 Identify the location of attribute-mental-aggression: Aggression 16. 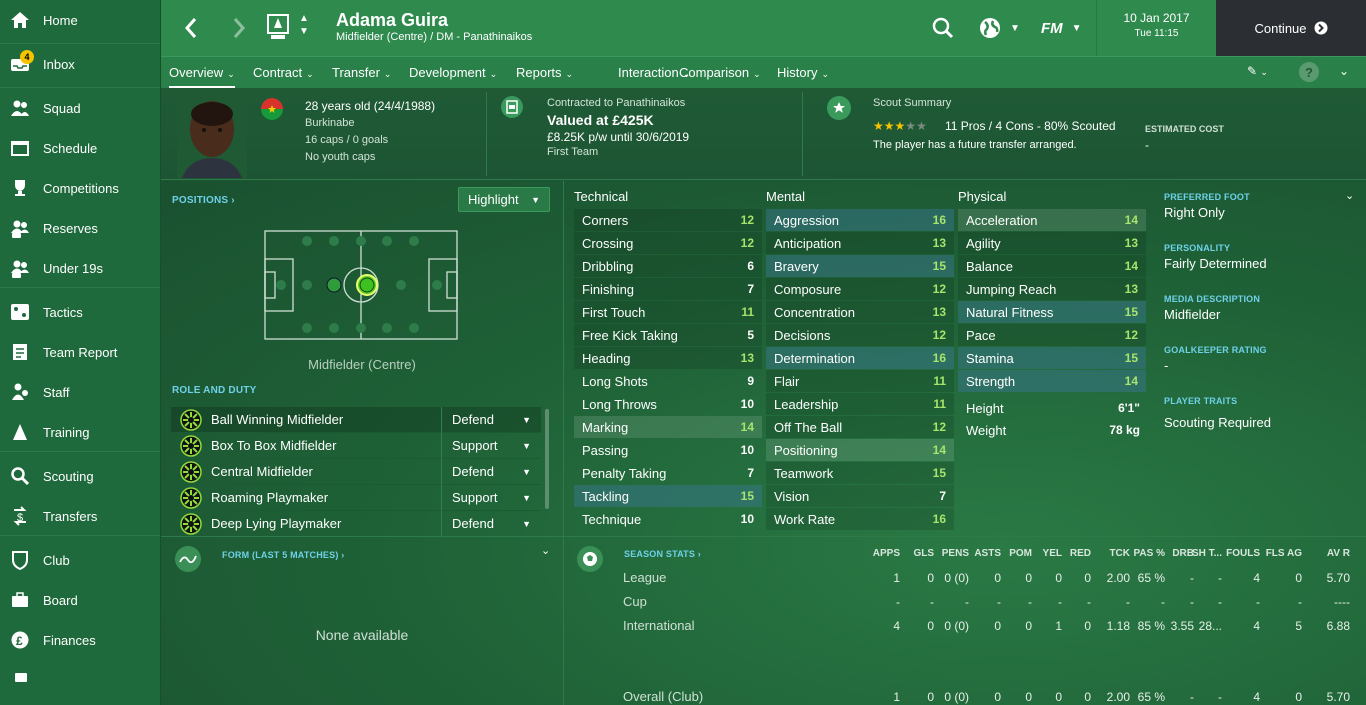
(860, 220).